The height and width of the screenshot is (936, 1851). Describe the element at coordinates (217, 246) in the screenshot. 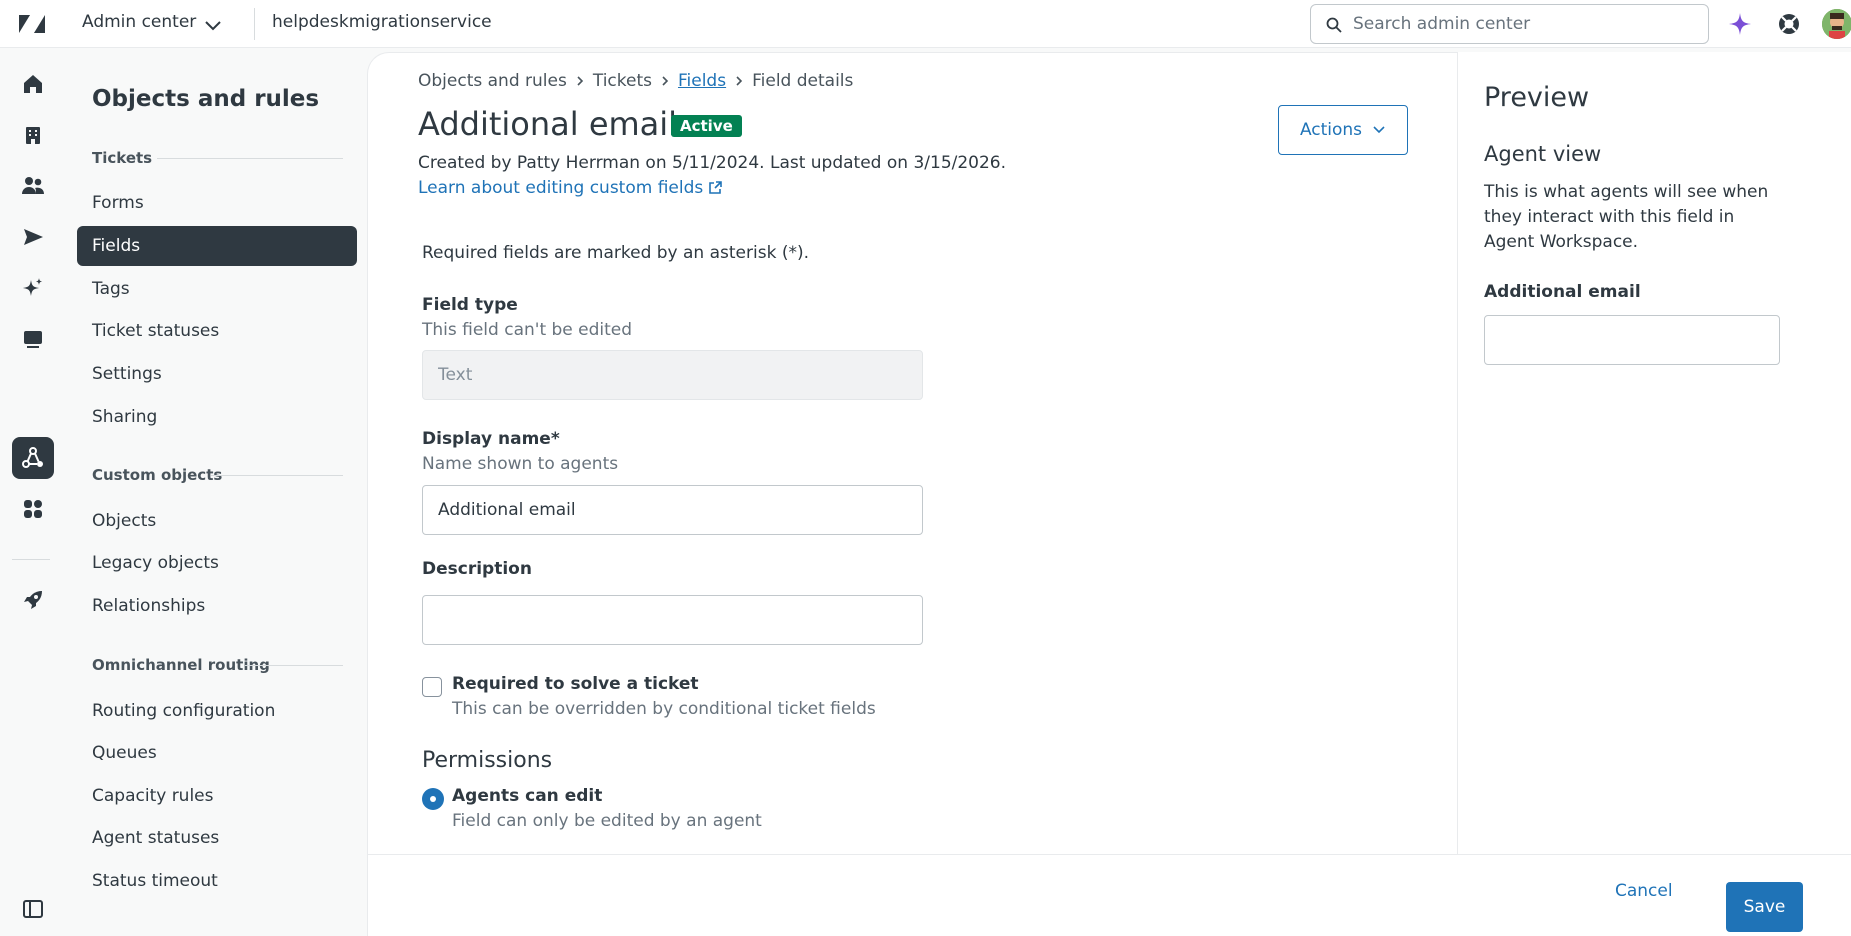

I see `nav-item-fields: Fields` at that location.